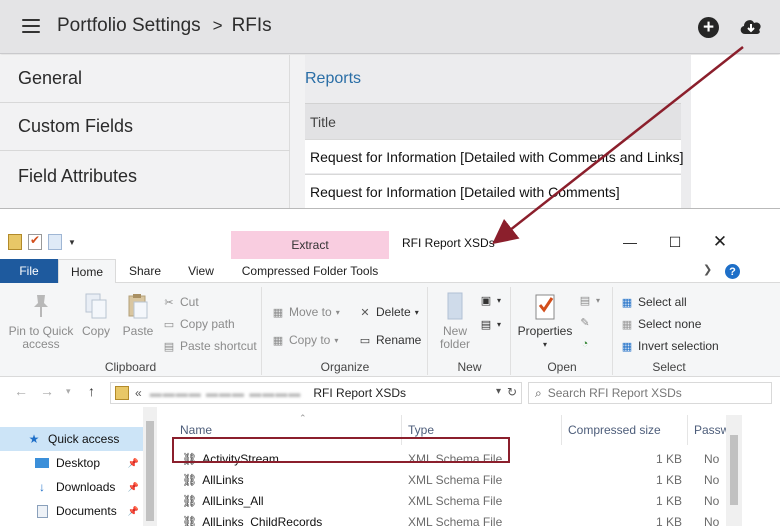 The image size is (780, 526). Describe the element at coordinates (198, 324) in the screenshot. I see `copy-path-button: ▭ Copy path` at that location.